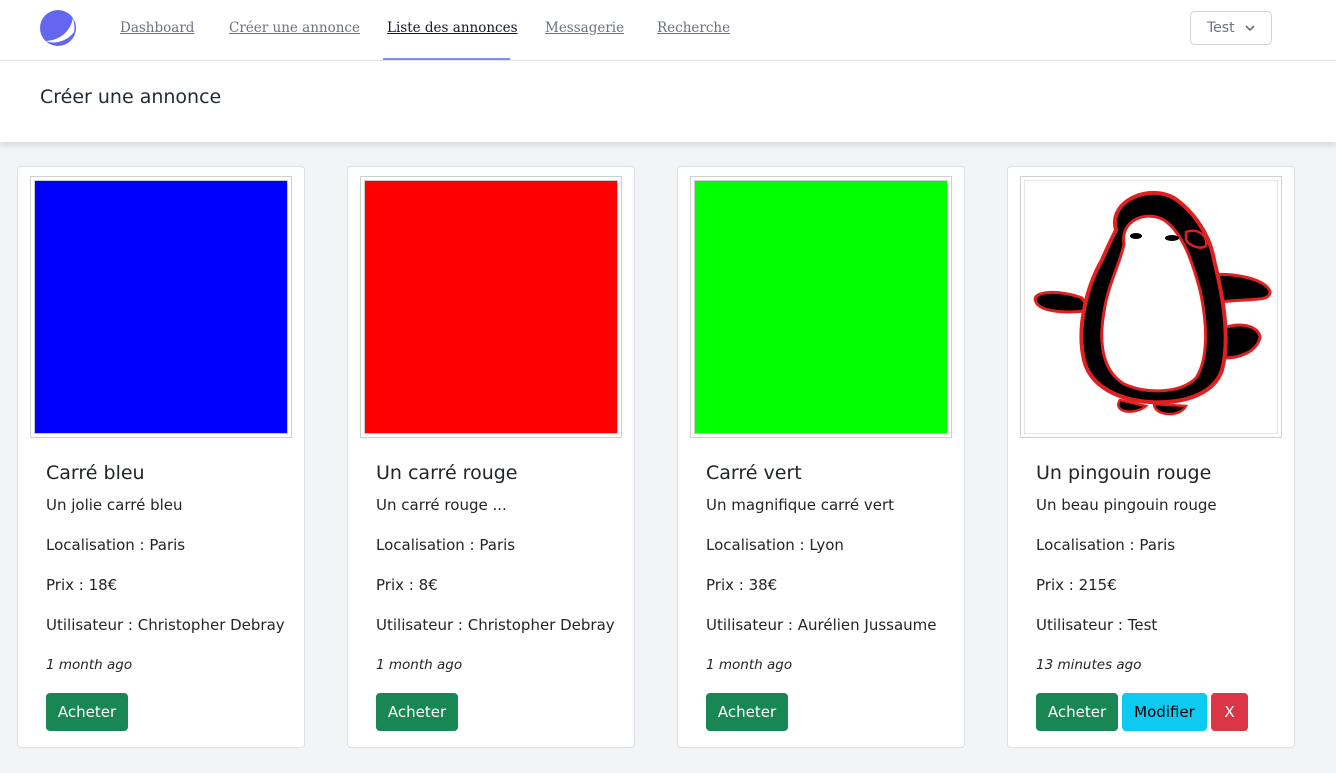 This screenshot has height=773, width=1336. What do you see at coordinates (1229, 712) in the screenshot?
I see `delete-button: X` at bounding box center [1229, 712].